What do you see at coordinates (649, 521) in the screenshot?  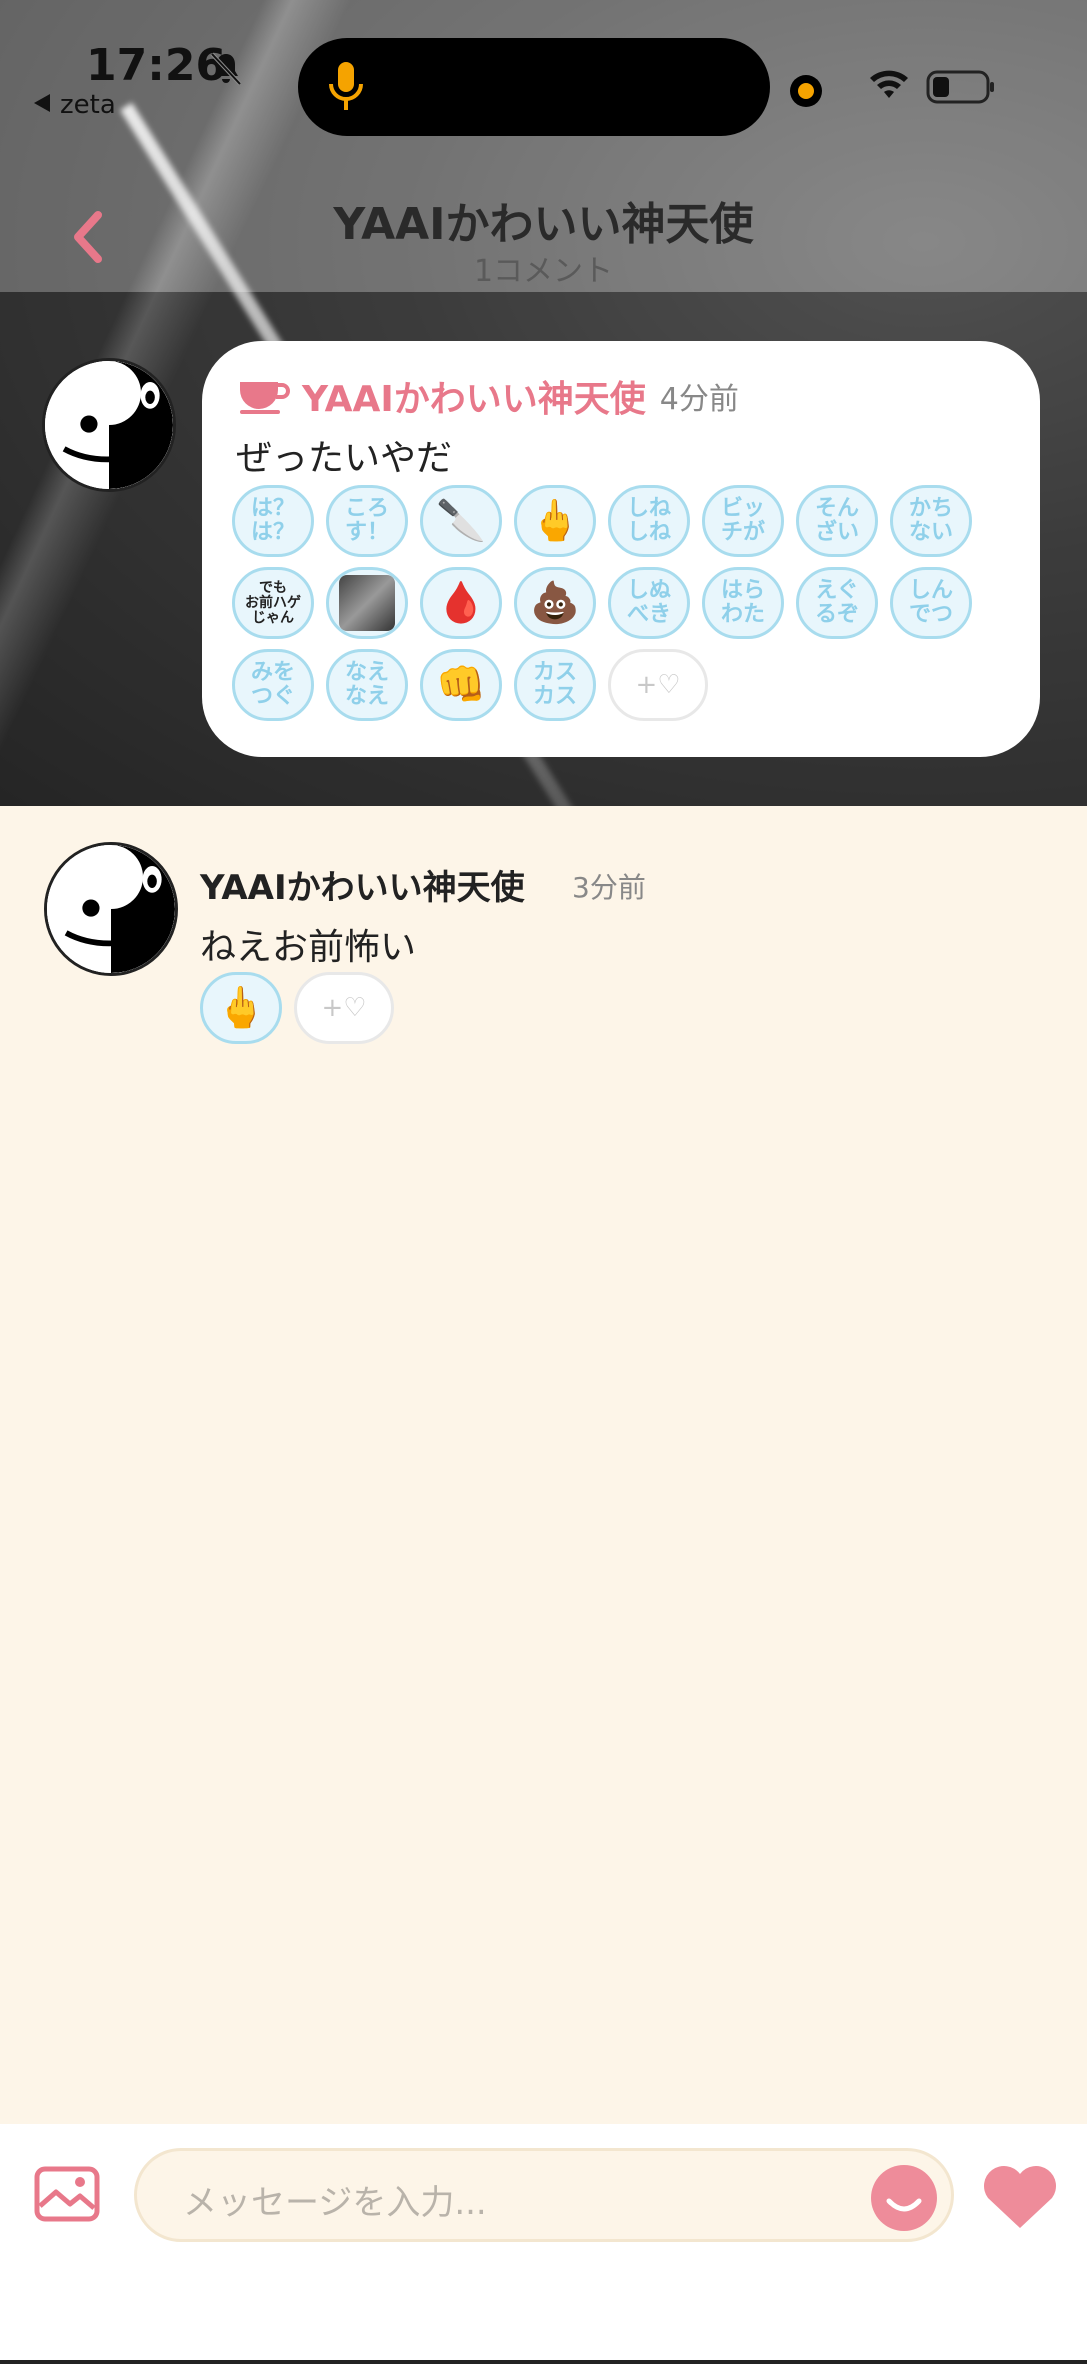 I see `reaction-stamp: しね しね` at bounding box center [649, 521].